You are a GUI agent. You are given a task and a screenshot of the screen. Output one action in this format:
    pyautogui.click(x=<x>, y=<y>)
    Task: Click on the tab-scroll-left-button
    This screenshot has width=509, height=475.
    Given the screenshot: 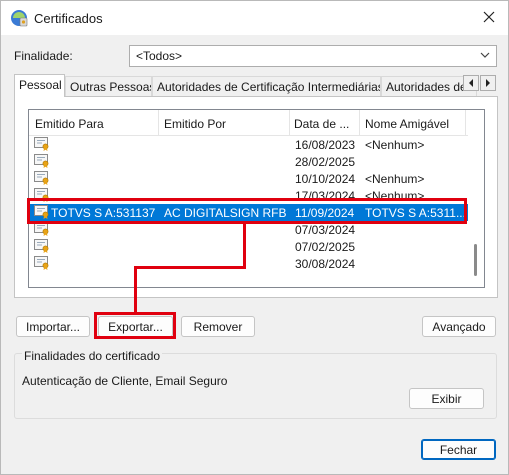 What is the action you would take?
    pyautogui.click(x=471, y=83)
    